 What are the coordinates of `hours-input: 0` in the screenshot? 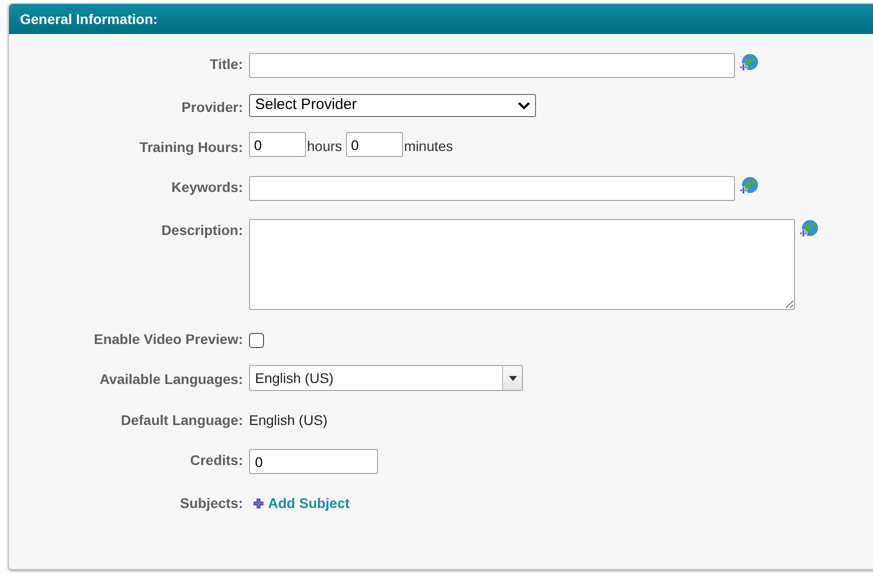 It's located at (277, 144).